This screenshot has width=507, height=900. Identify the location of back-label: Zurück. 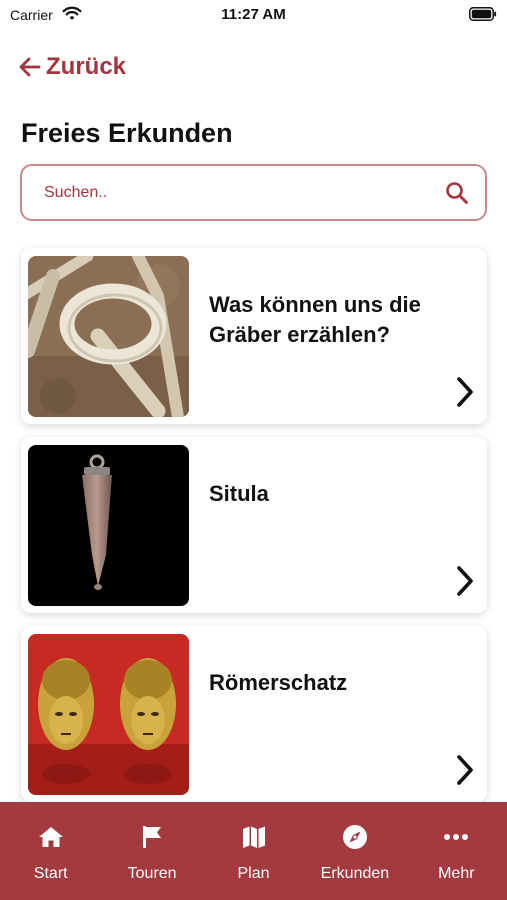
(86, 66).